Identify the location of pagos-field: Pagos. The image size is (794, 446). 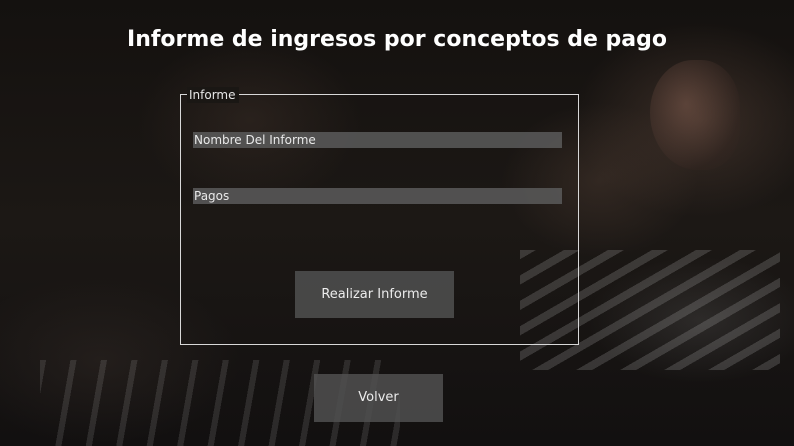
(377, 196).